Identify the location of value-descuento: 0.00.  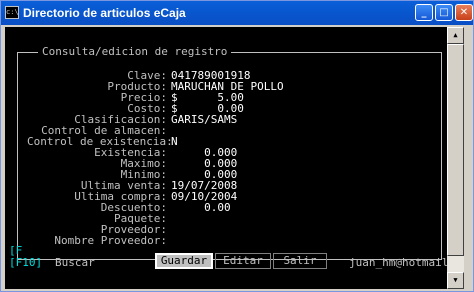
(201, 208).